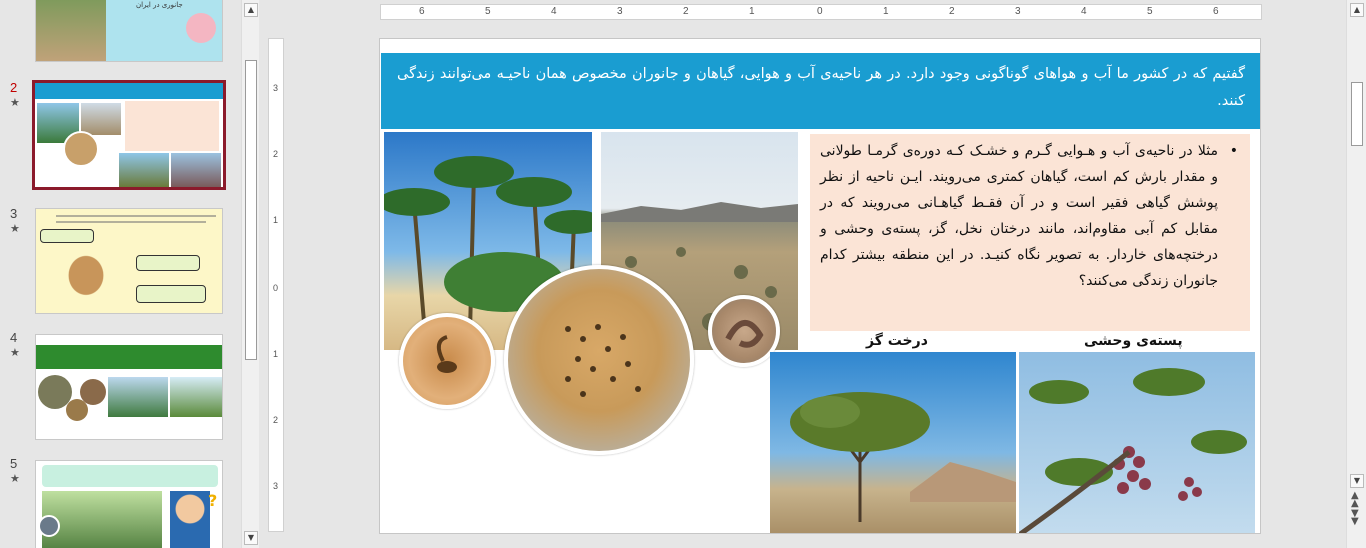  What do you see at coordinates (213, 500) in the screenshot?
I see `question-mark-icon: ?` at bounding box center [213, 500].